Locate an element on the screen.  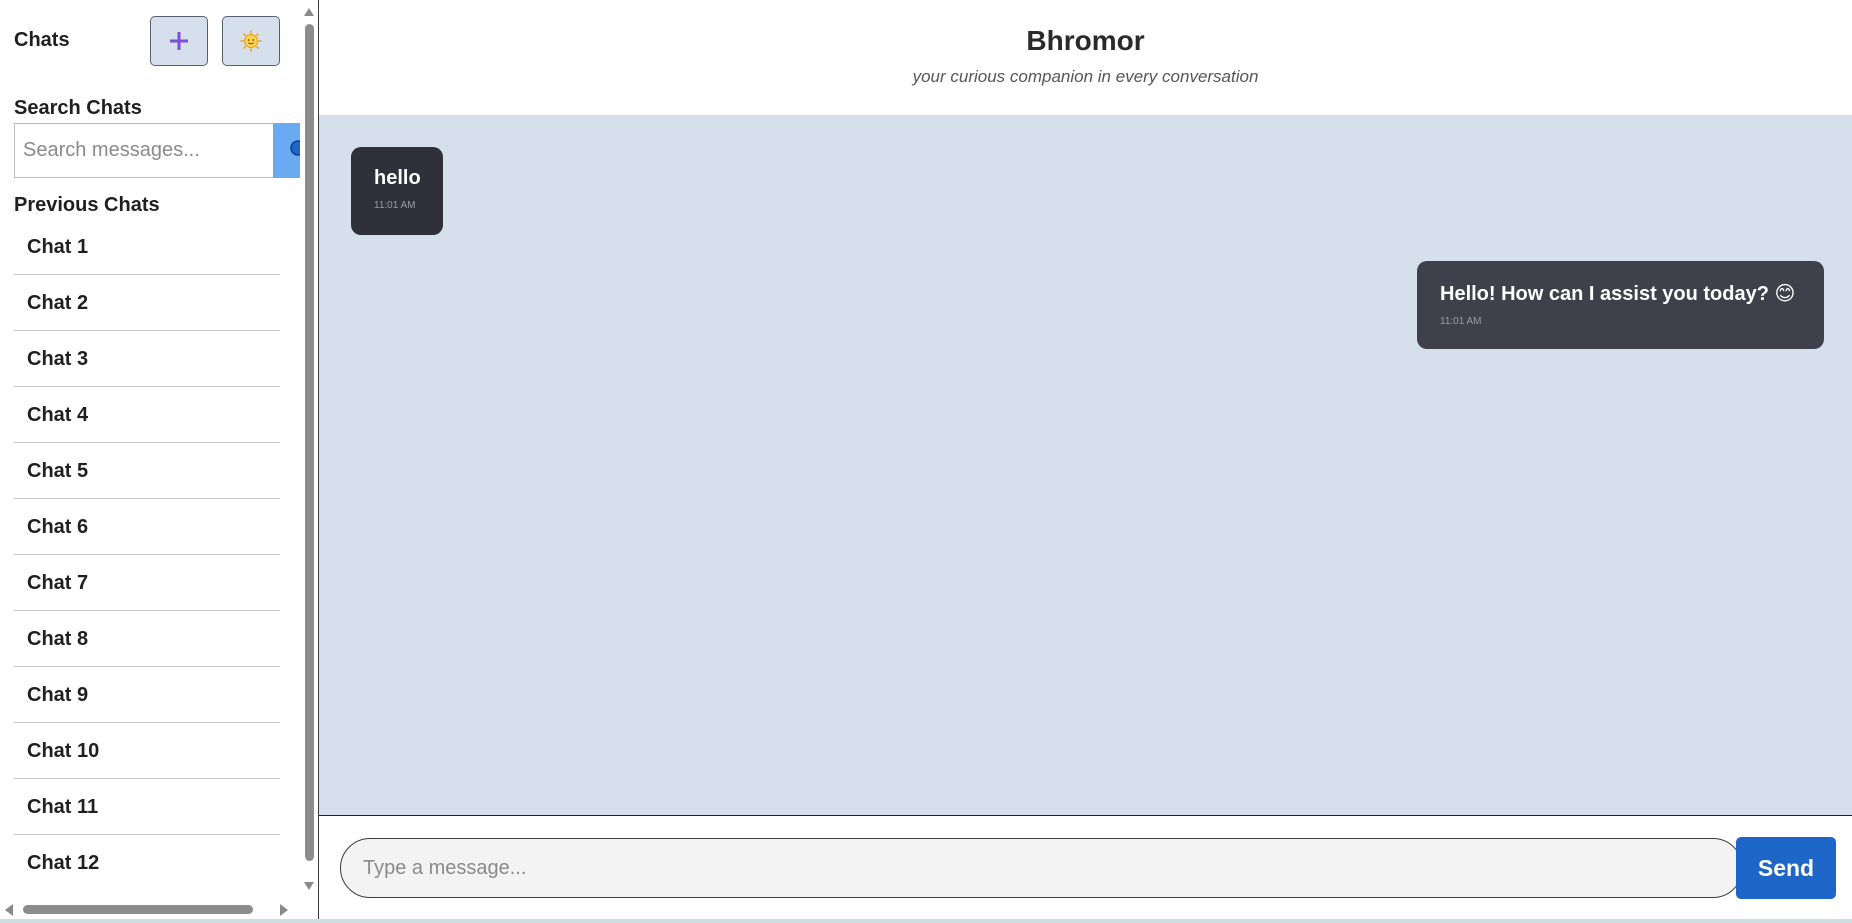
sidebar-horizontal-scrollbar is located at coordinates (150, 908).